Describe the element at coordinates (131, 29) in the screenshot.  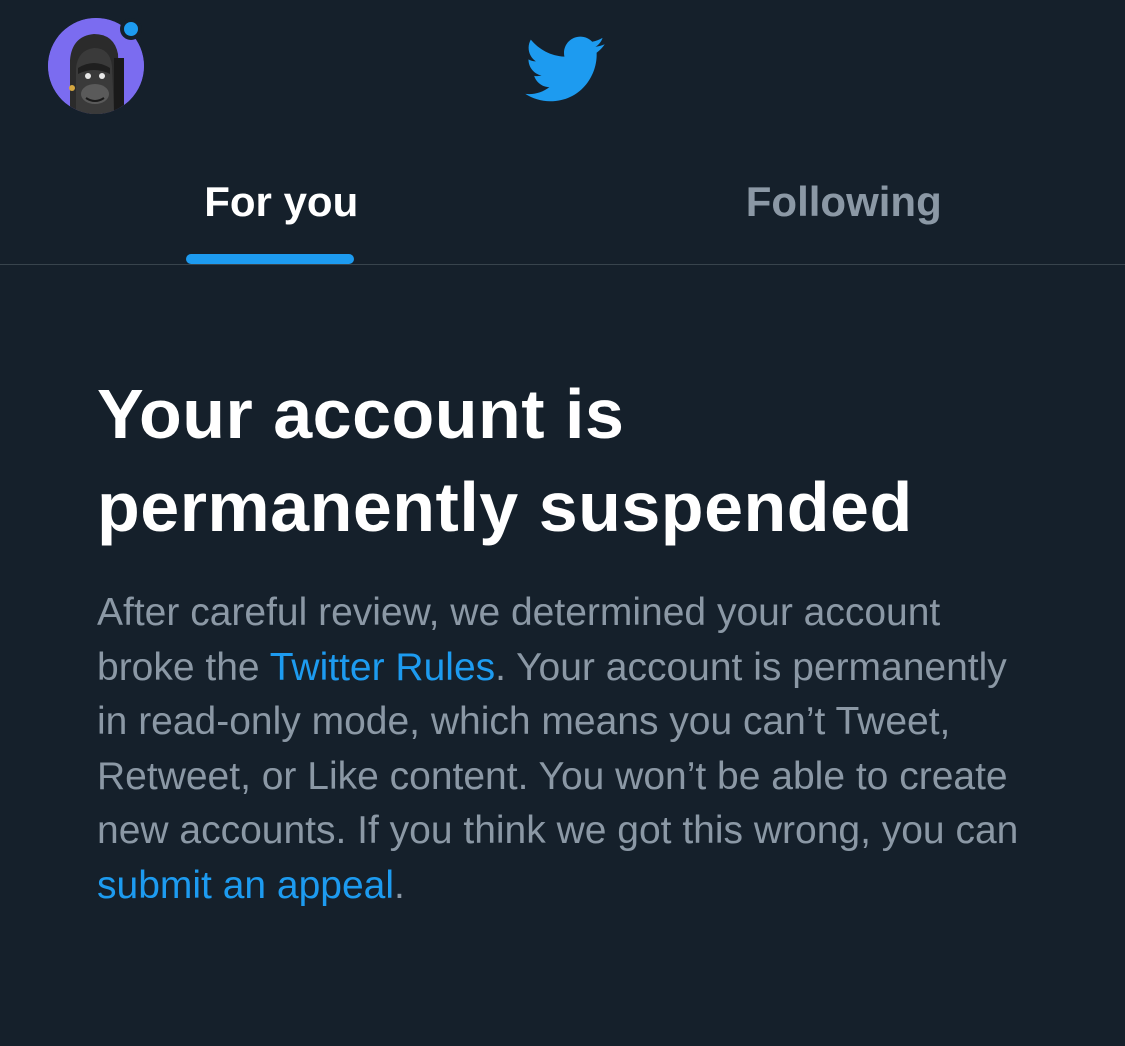
I see `notification-dot` at that location.